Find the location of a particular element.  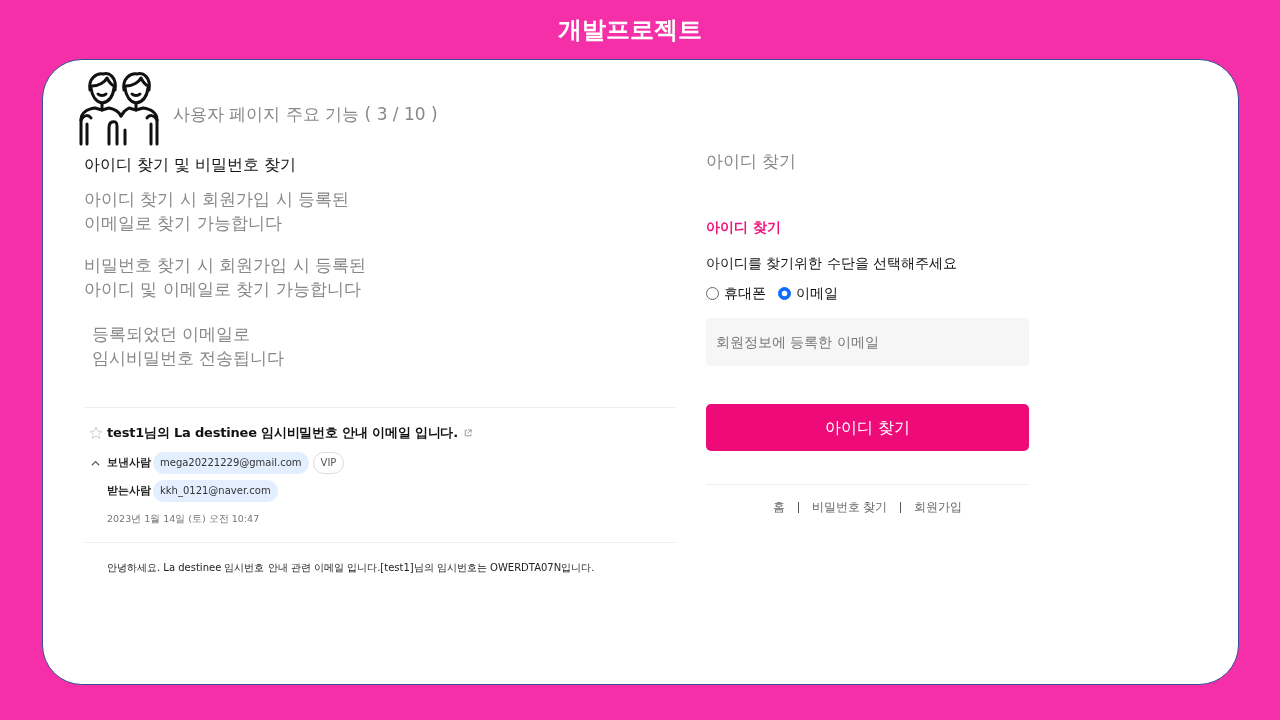

page-heading: 아이디 찾기 is located at coordinates (752, 161).